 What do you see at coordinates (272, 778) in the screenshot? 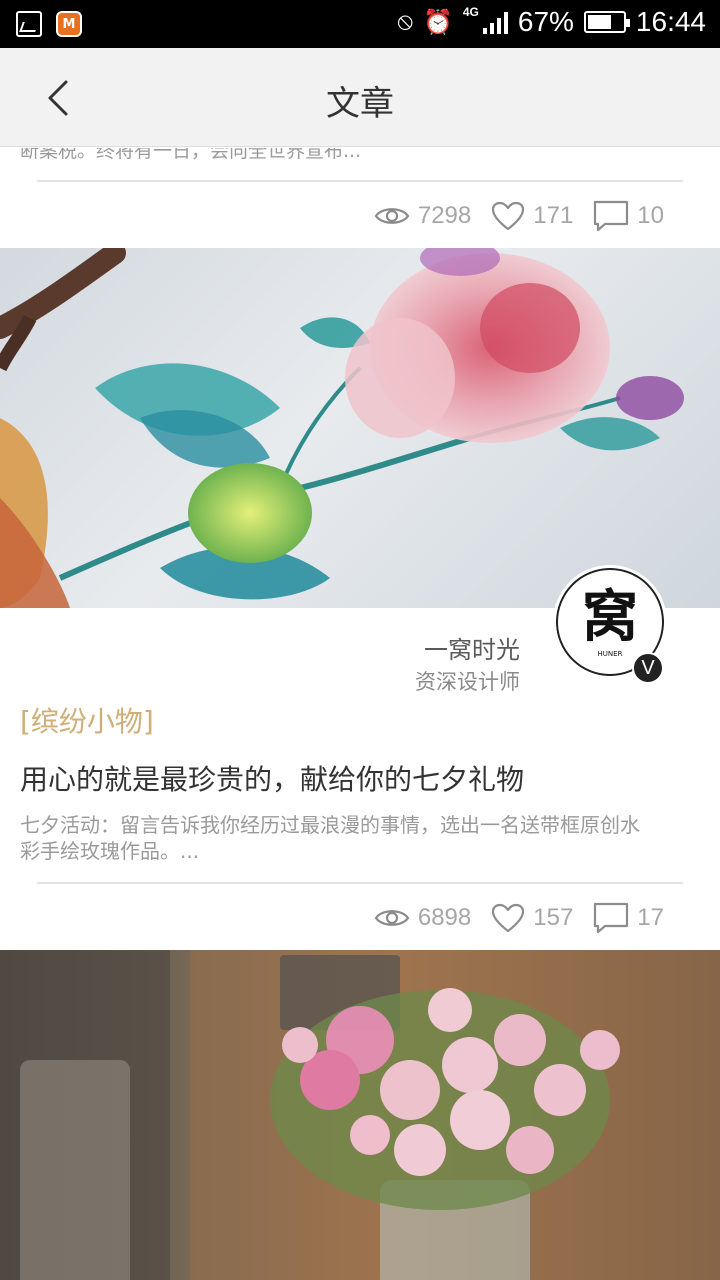
I see `article-title: 用心的就是最珍贵的，献给你的七夕礼物` at bounding box center [272, 778].